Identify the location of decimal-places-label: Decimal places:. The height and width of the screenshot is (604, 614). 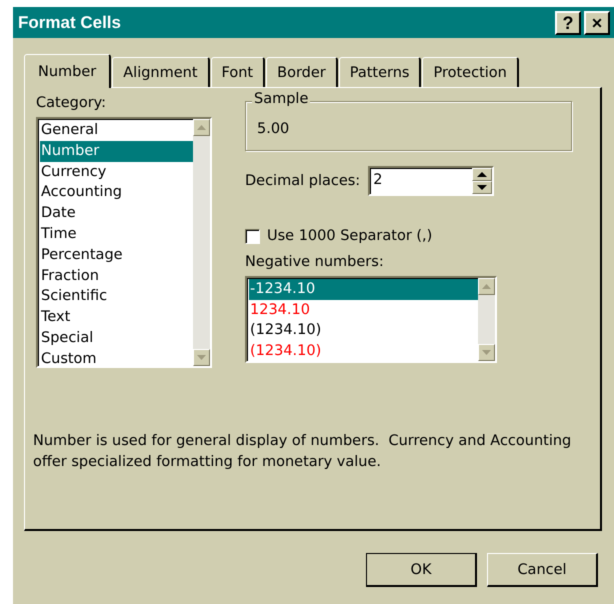
(302, 181).